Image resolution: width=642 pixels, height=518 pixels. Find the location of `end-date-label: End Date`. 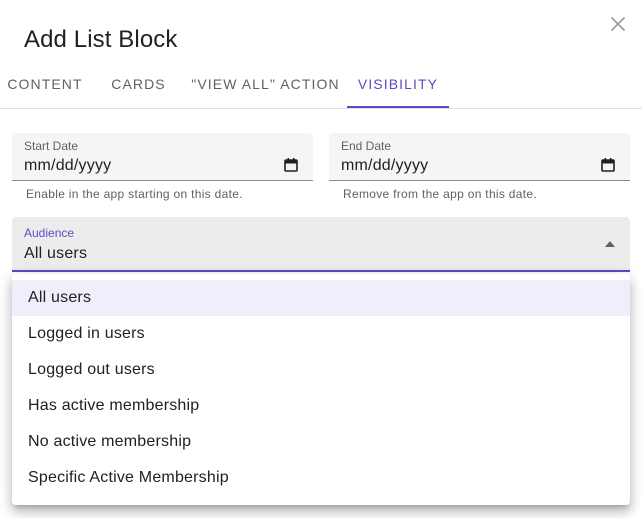

end-date-label: End Date is located at coordinates (366, 146).